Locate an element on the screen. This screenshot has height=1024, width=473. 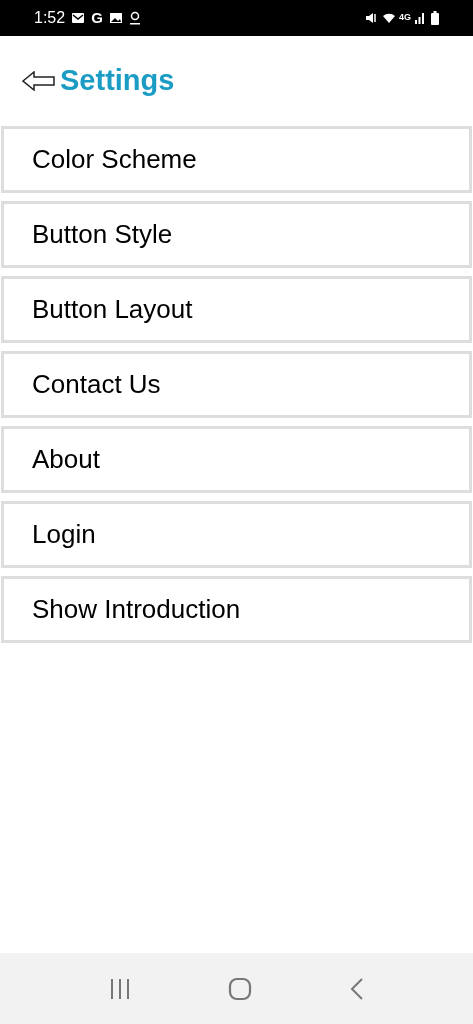
menu-item: Color Scheme is located at coordinates (236, 159).